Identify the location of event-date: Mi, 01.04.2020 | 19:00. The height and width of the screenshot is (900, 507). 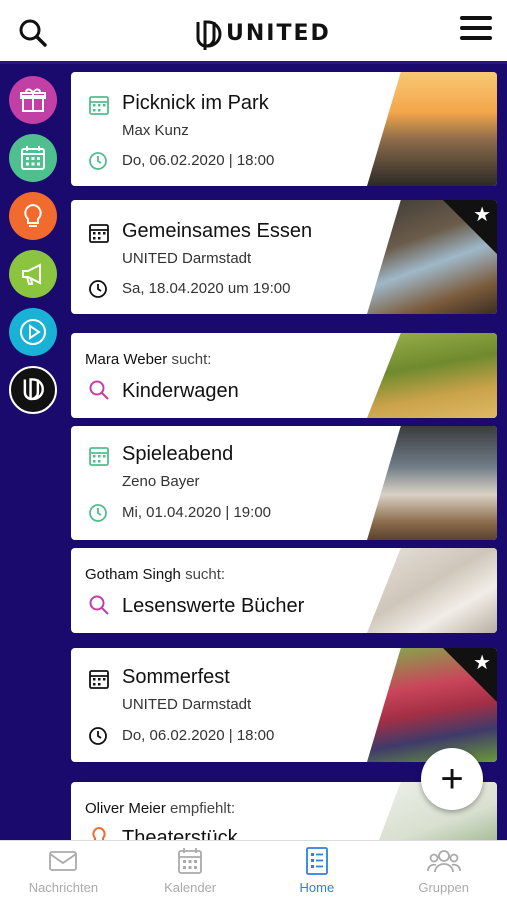
(197, 512).